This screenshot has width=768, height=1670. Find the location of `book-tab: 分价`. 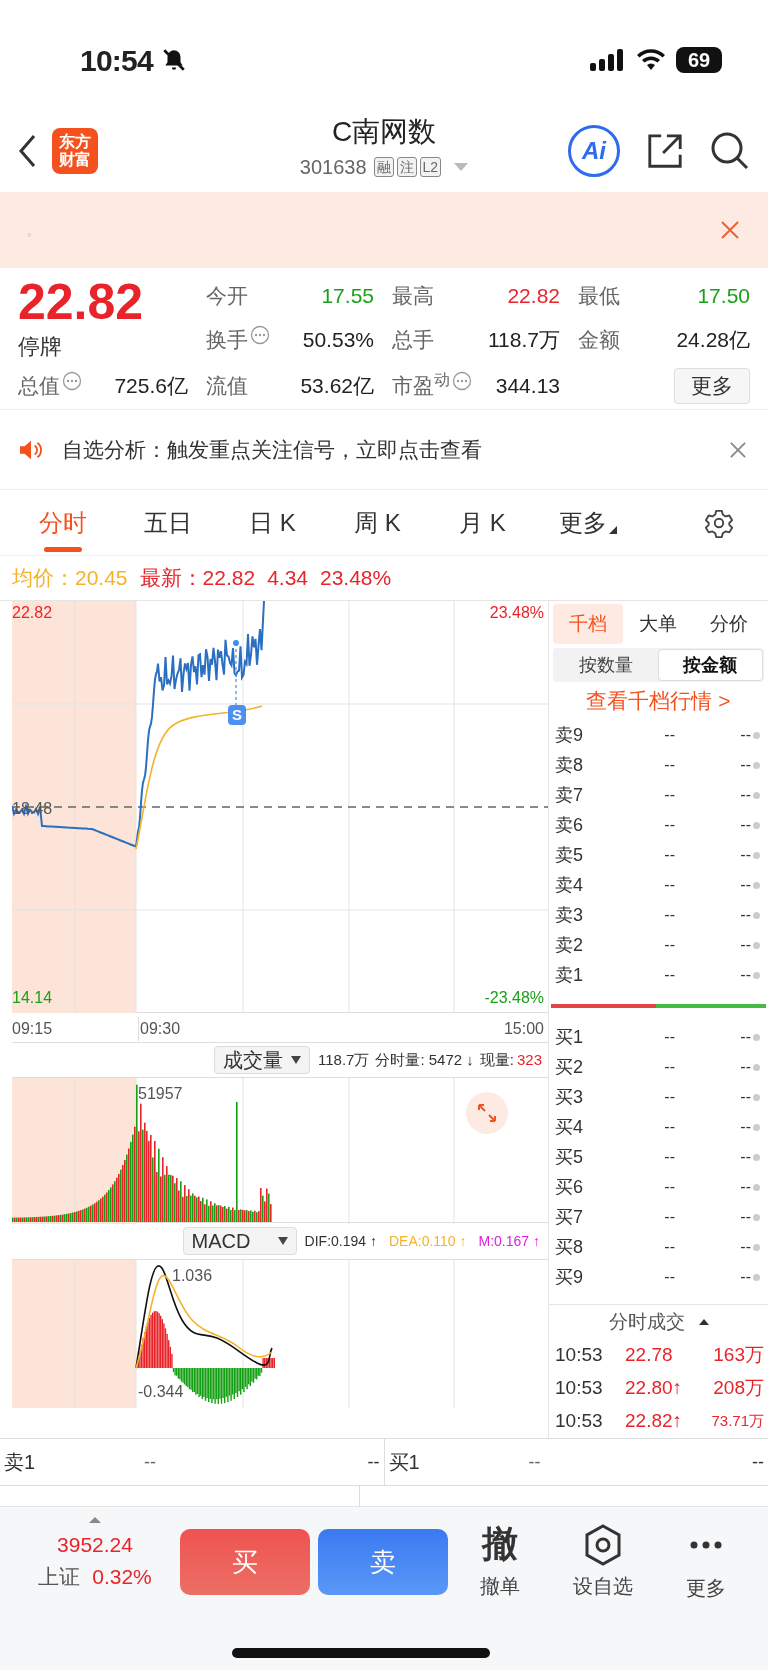

book-tab: 分价 is located at coordinates (728, 624).